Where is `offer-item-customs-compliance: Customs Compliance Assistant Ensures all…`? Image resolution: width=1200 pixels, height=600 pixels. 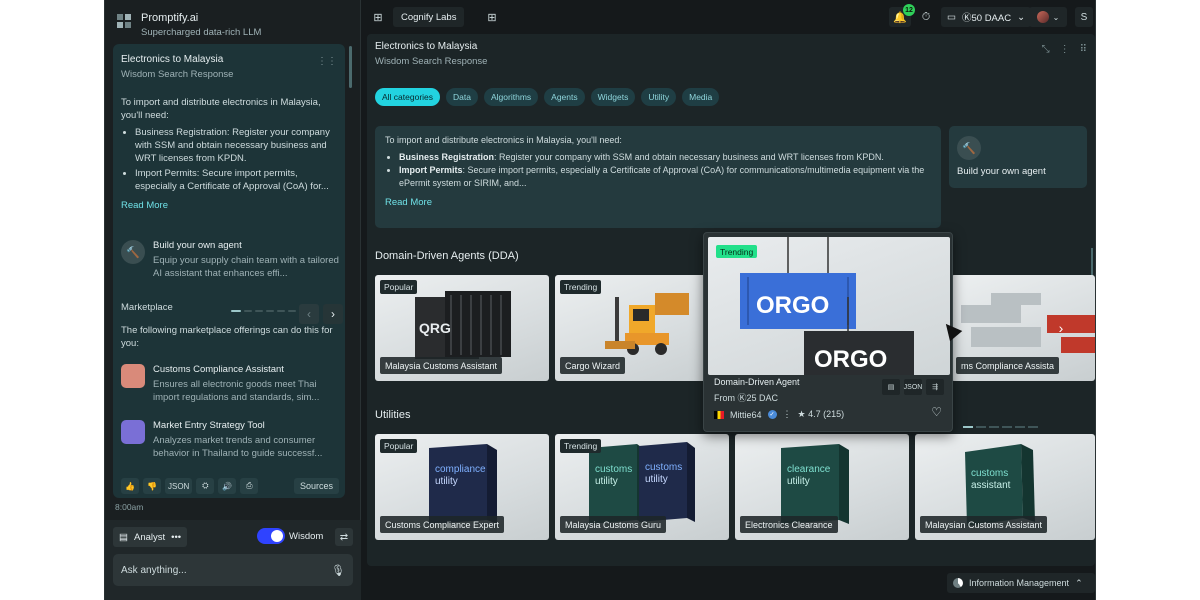 offer-item-customs-compliance: Customs Compliance Assistant Ensures all… is located at coordinates (231, 384).